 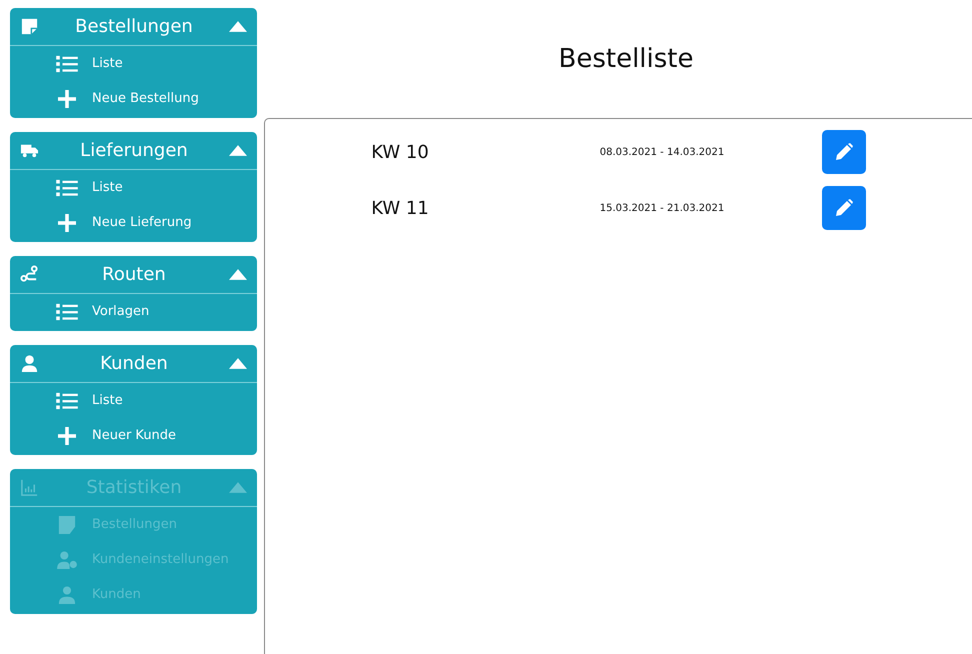 I want to click on week-label: KW 11, so click(x=400, y=208).